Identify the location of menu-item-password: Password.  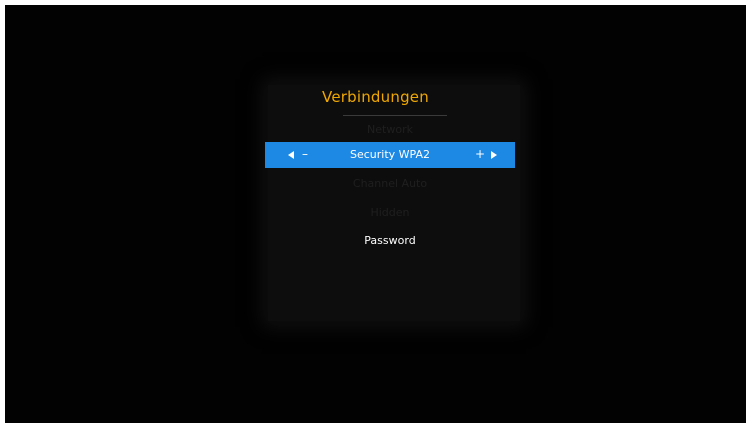
(390, 240).